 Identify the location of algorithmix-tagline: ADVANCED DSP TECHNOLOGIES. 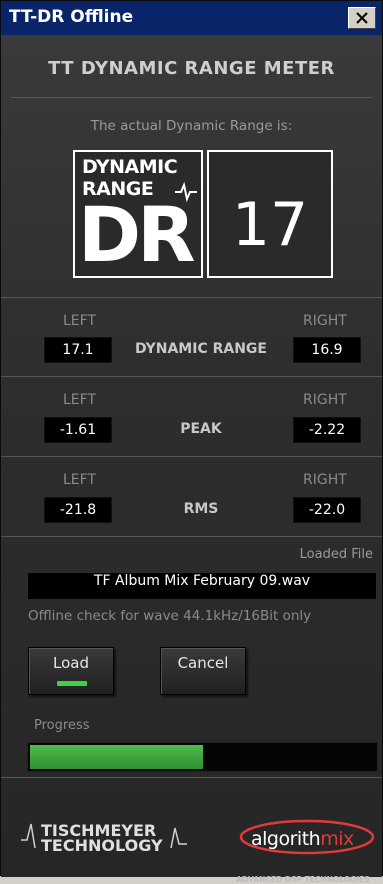
(303, 879).